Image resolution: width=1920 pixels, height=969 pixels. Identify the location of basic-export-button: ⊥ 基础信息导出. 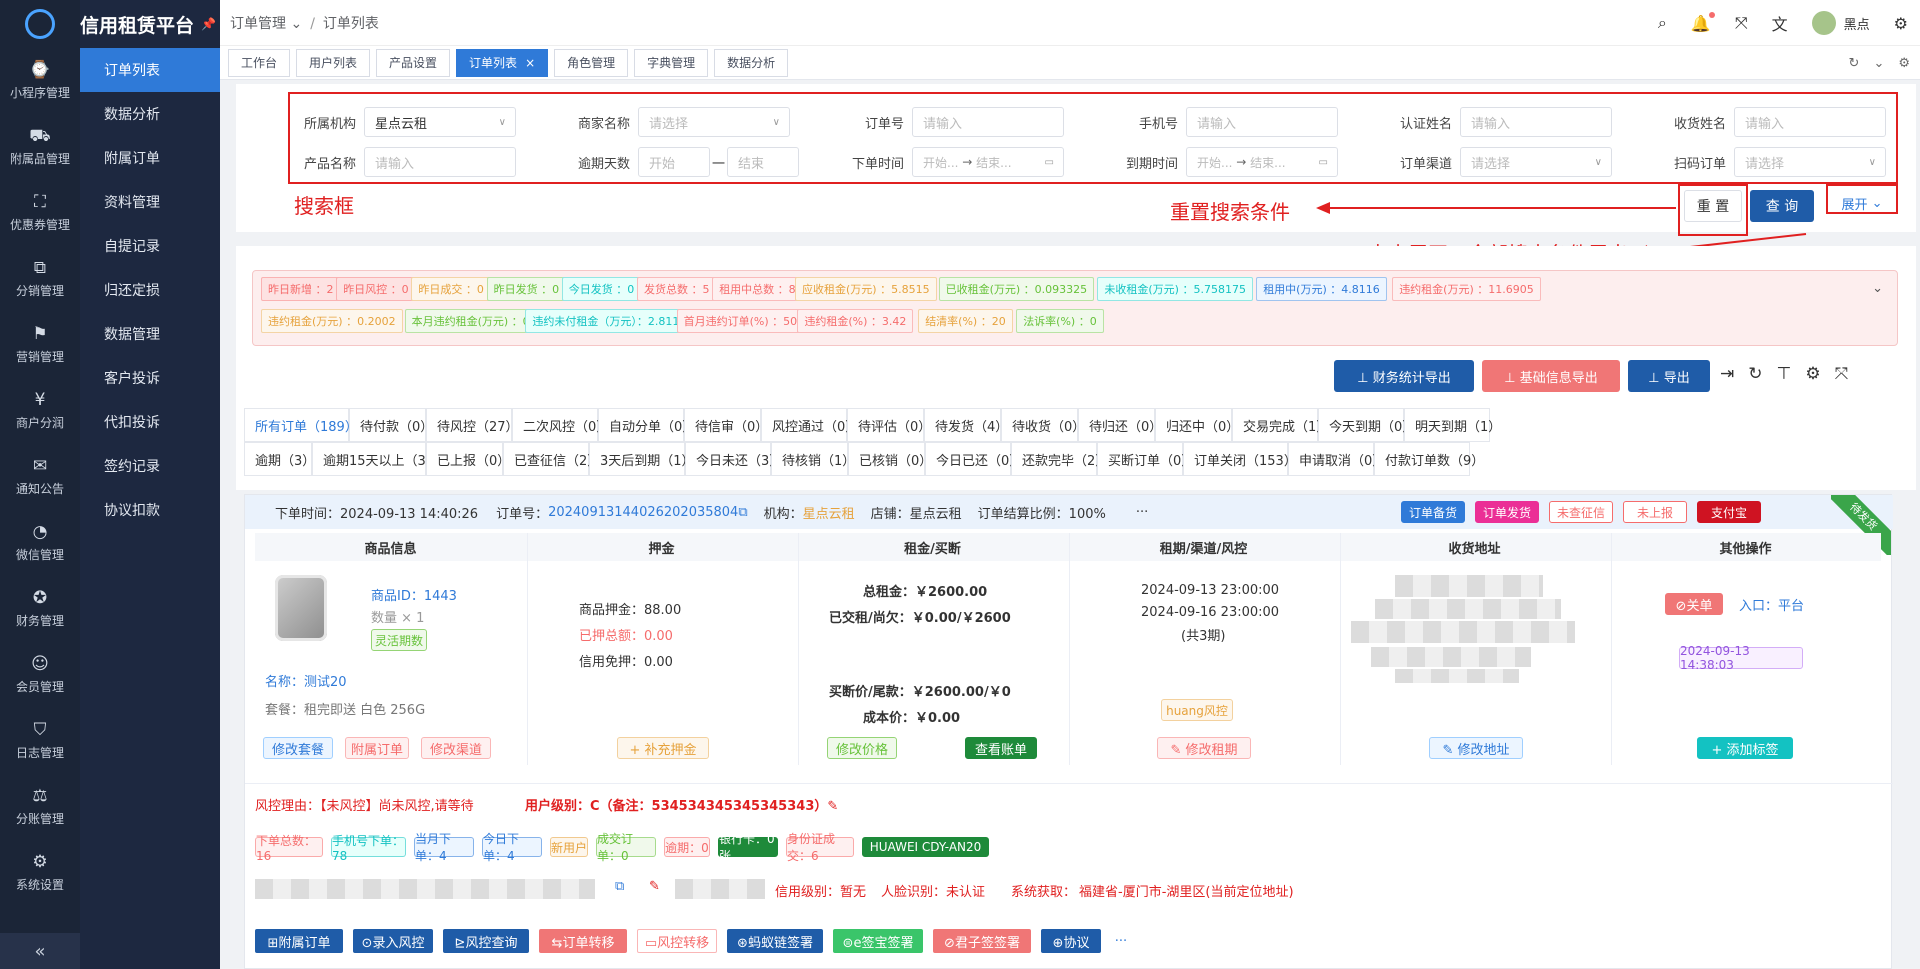
(1551, 376).